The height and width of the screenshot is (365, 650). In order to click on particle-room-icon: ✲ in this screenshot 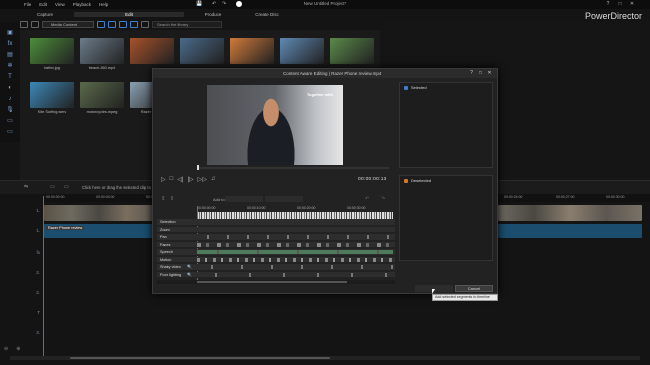, I will do `click(9, 66)`.